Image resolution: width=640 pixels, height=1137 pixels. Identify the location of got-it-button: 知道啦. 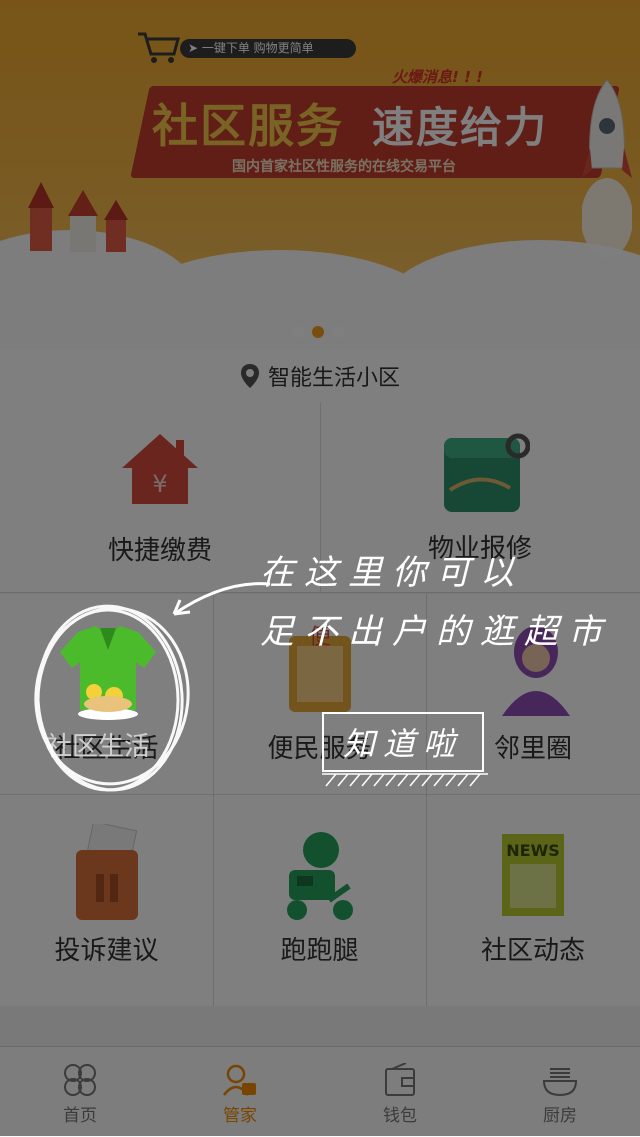
(403, 742).